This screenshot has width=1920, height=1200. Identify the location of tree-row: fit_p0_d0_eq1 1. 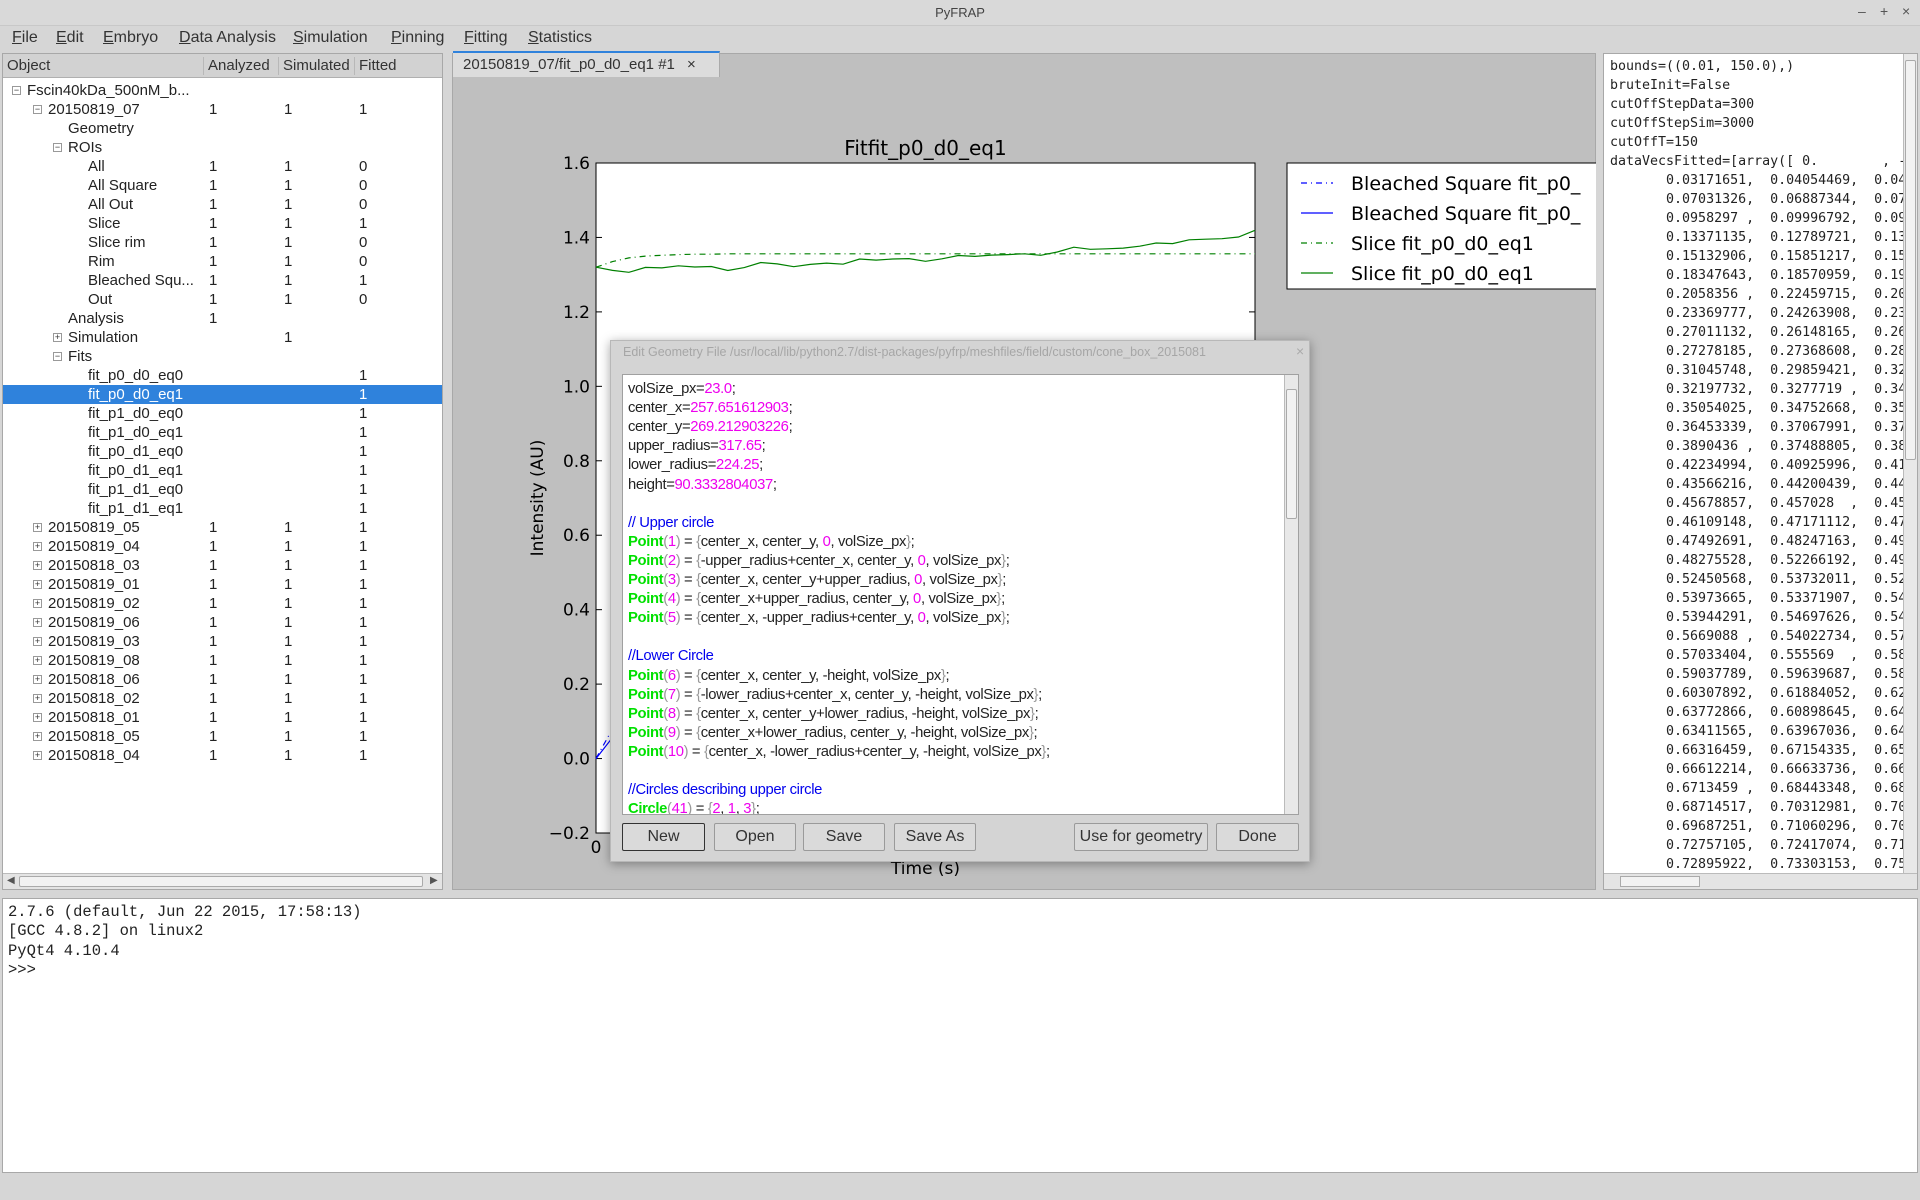
(222, 394).